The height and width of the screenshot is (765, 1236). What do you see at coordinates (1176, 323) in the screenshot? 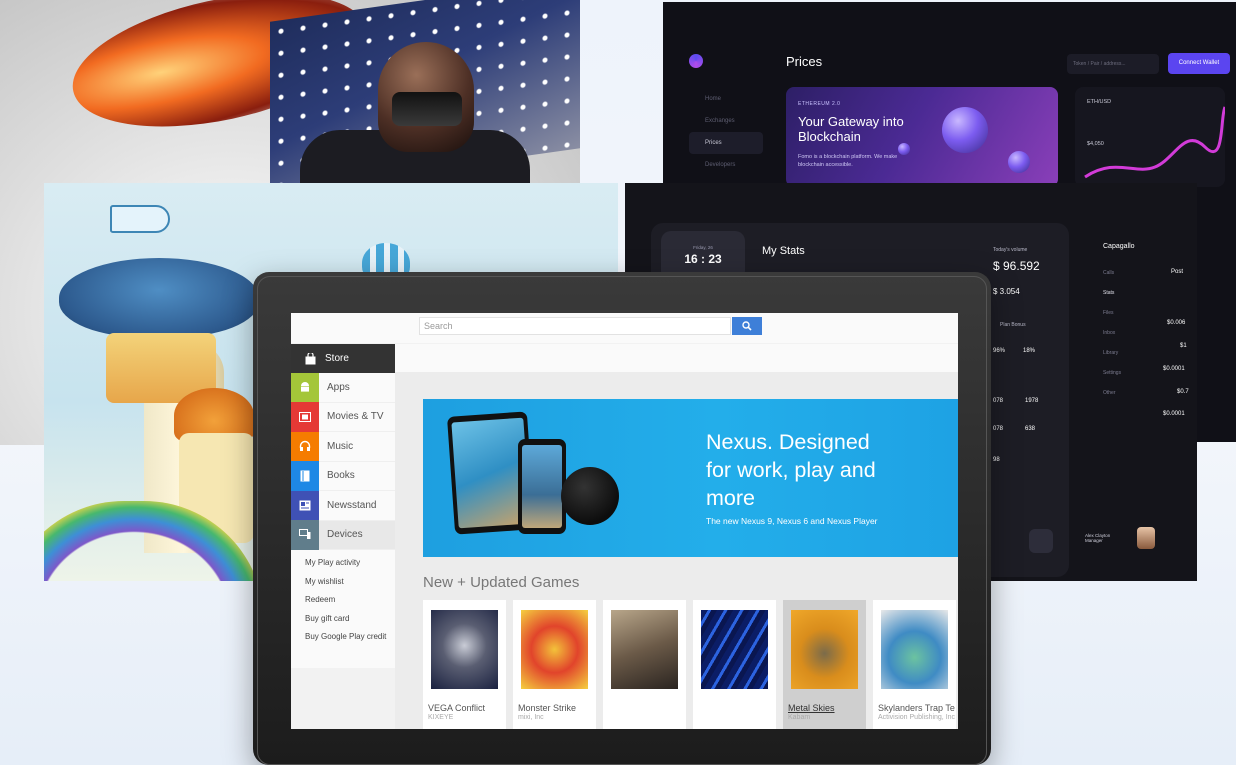
I see `right-column-value: $0.006` at bounding box center [1176, 323].